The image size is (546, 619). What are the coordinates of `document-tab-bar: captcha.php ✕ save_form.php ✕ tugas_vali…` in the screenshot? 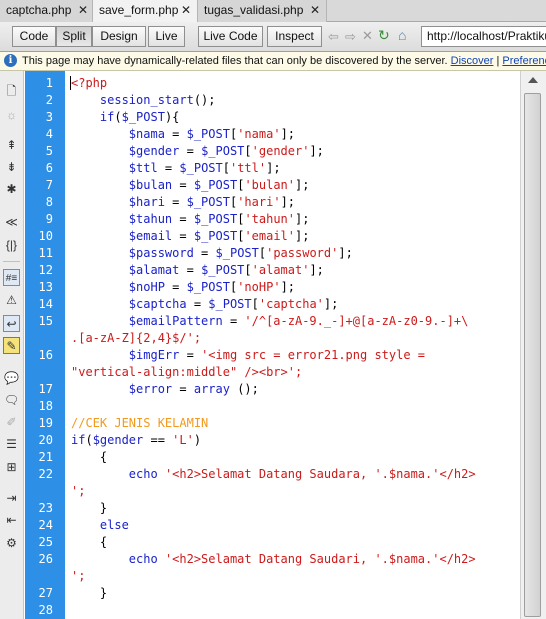 It's located at (273, 11).